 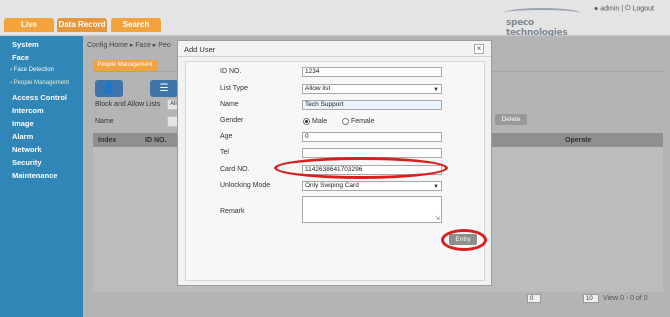 I want to click on tel-label: Tel, so click(x=224, y=152).